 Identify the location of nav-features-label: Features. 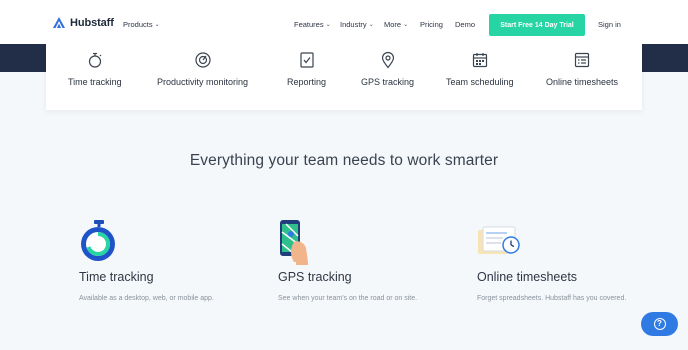
(309, 24).